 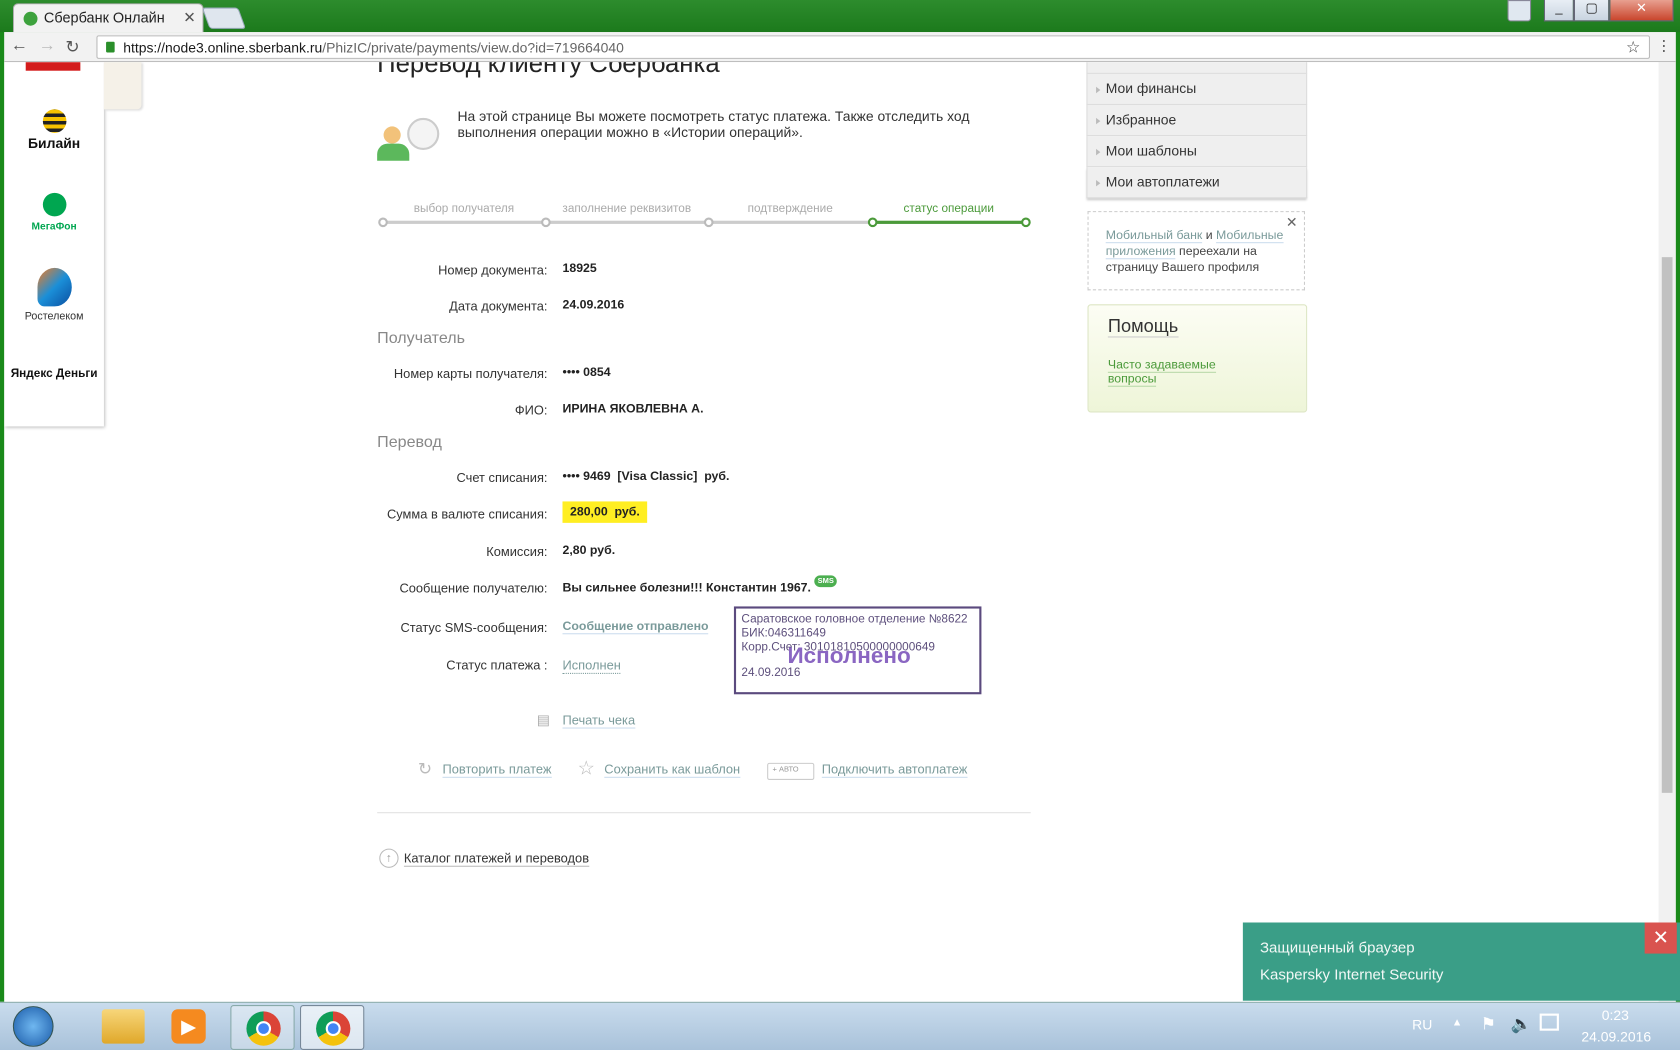 What do you see at coordinates (586, 373) in the screenshot?
I see `card-value: •••• 0854` at bounding box center [586, 373].